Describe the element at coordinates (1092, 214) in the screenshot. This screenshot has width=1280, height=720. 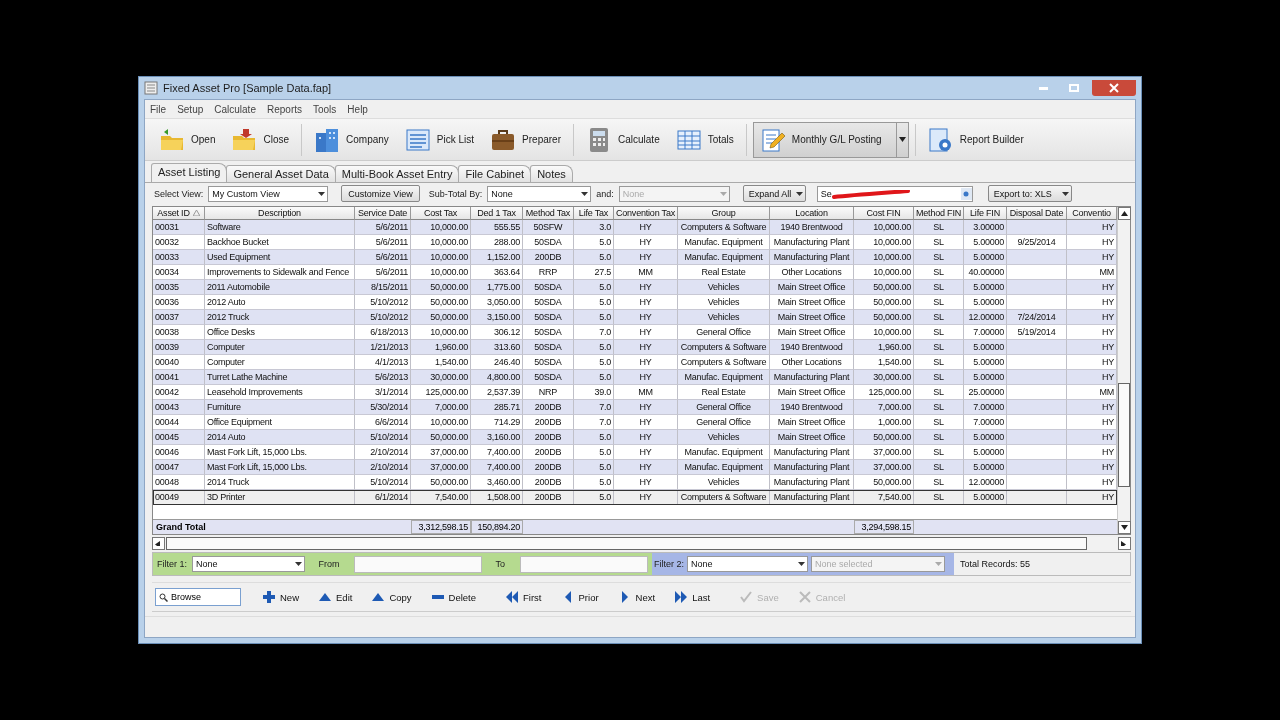
I see `column-header: Conventio` at that location.